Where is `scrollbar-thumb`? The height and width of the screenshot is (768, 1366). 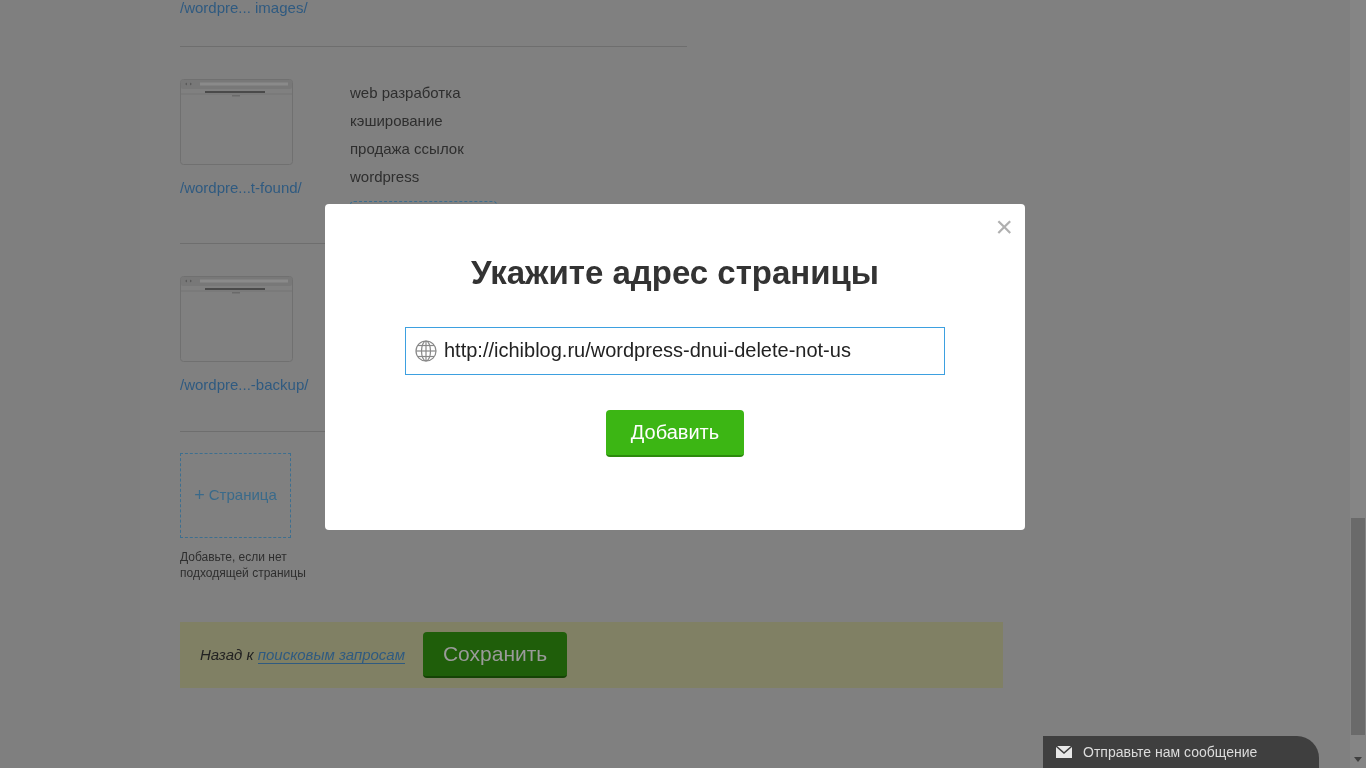
scrollbar-thumb is located at coordinates (1358, 626).